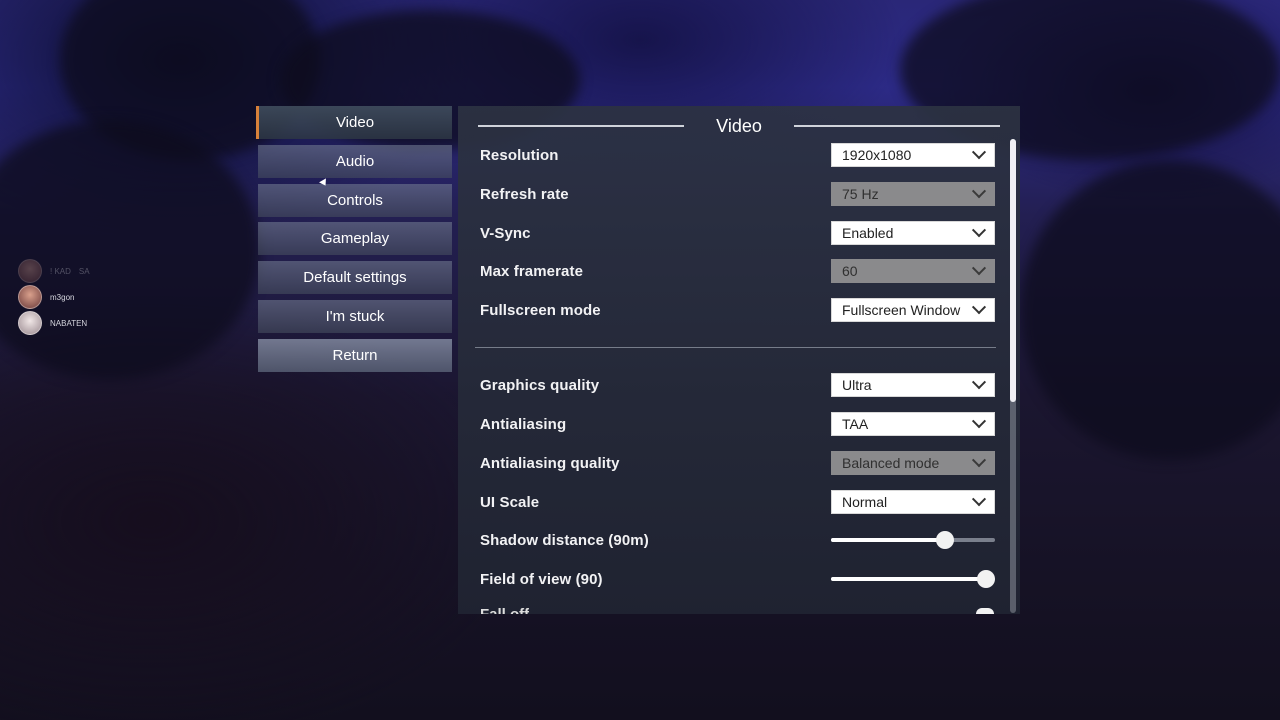 Image resolution: width=1280 pixels, height=720 pixels. I want to click on setting-label: Graphics quality, so click(540, 385).